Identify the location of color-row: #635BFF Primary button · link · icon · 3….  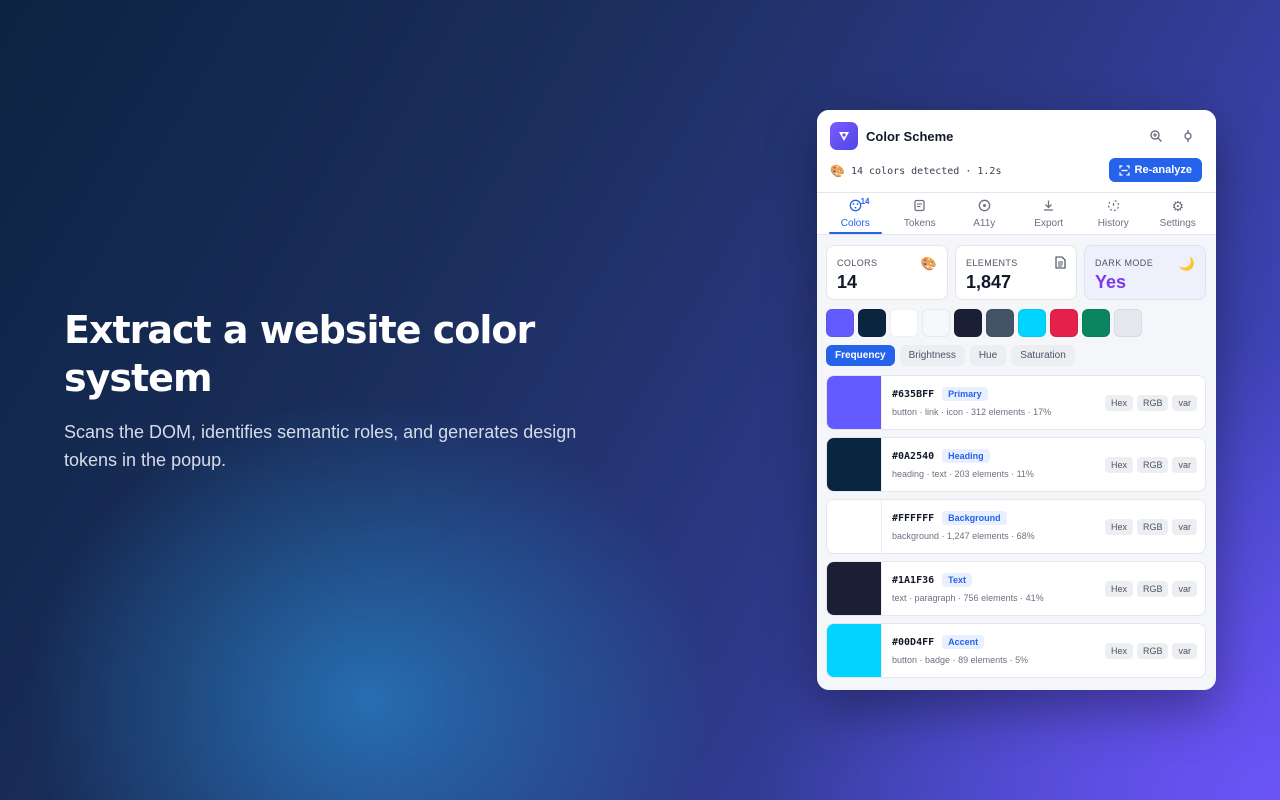
(1016, 402).